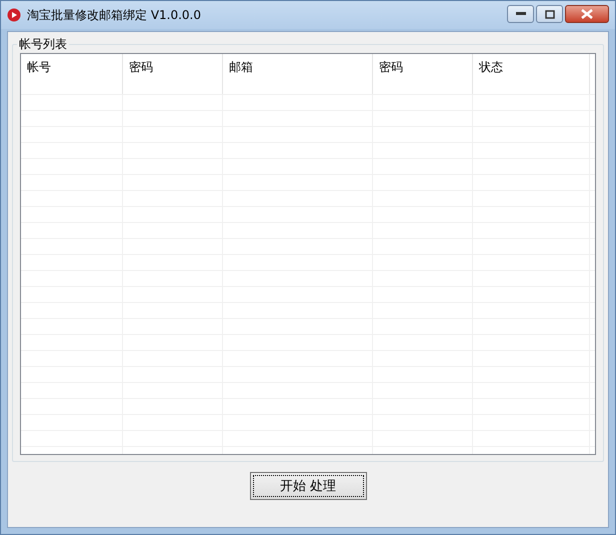 The image size is (616, 535). I want to click on app-icon, so click(14, 15).